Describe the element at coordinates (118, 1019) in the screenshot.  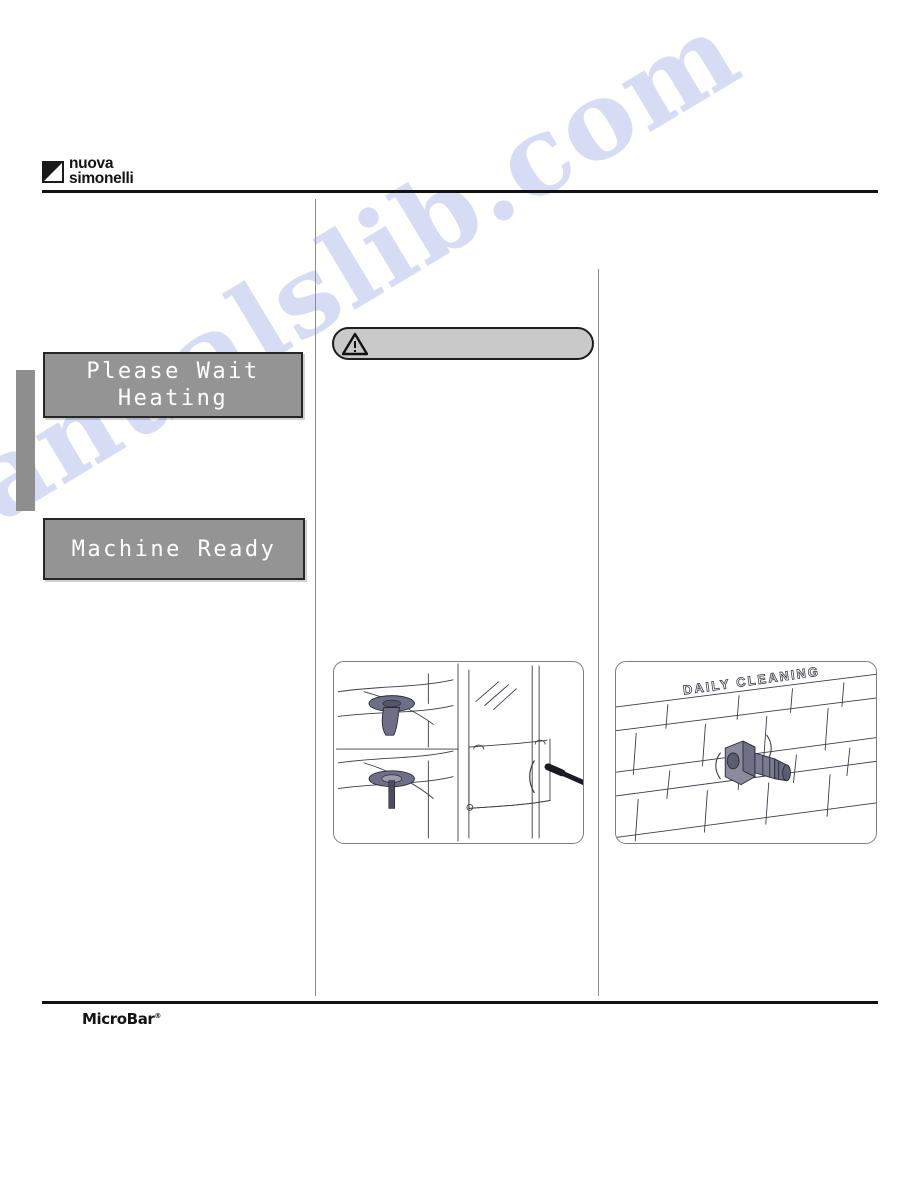
I see `product-name: MicroBar` at that location.